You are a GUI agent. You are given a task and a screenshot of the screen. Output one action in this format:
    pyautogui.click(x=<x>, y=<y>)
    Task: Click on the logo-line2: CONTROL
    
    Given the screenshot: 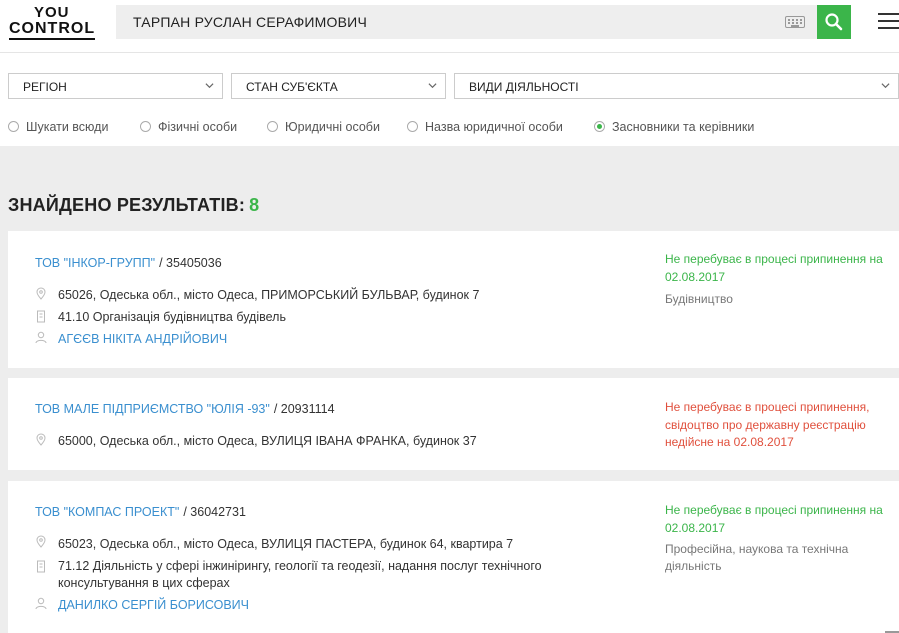 What is the action you would take?
    pyautogui.click(x=52, y=30)
    